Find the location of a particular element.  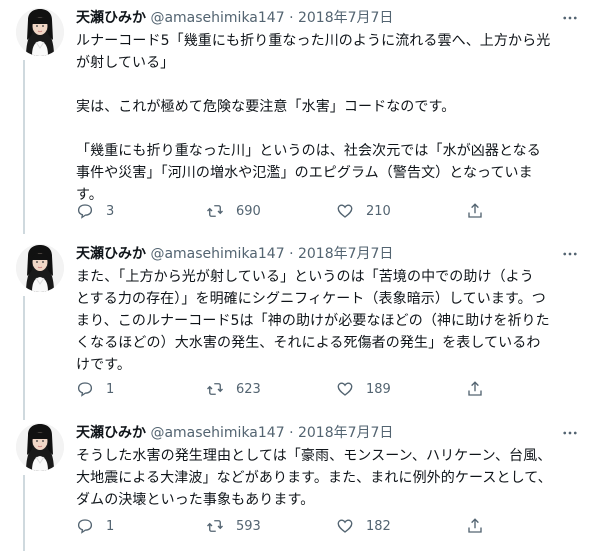

like-count: 182 is located at coordinates (378, 526).